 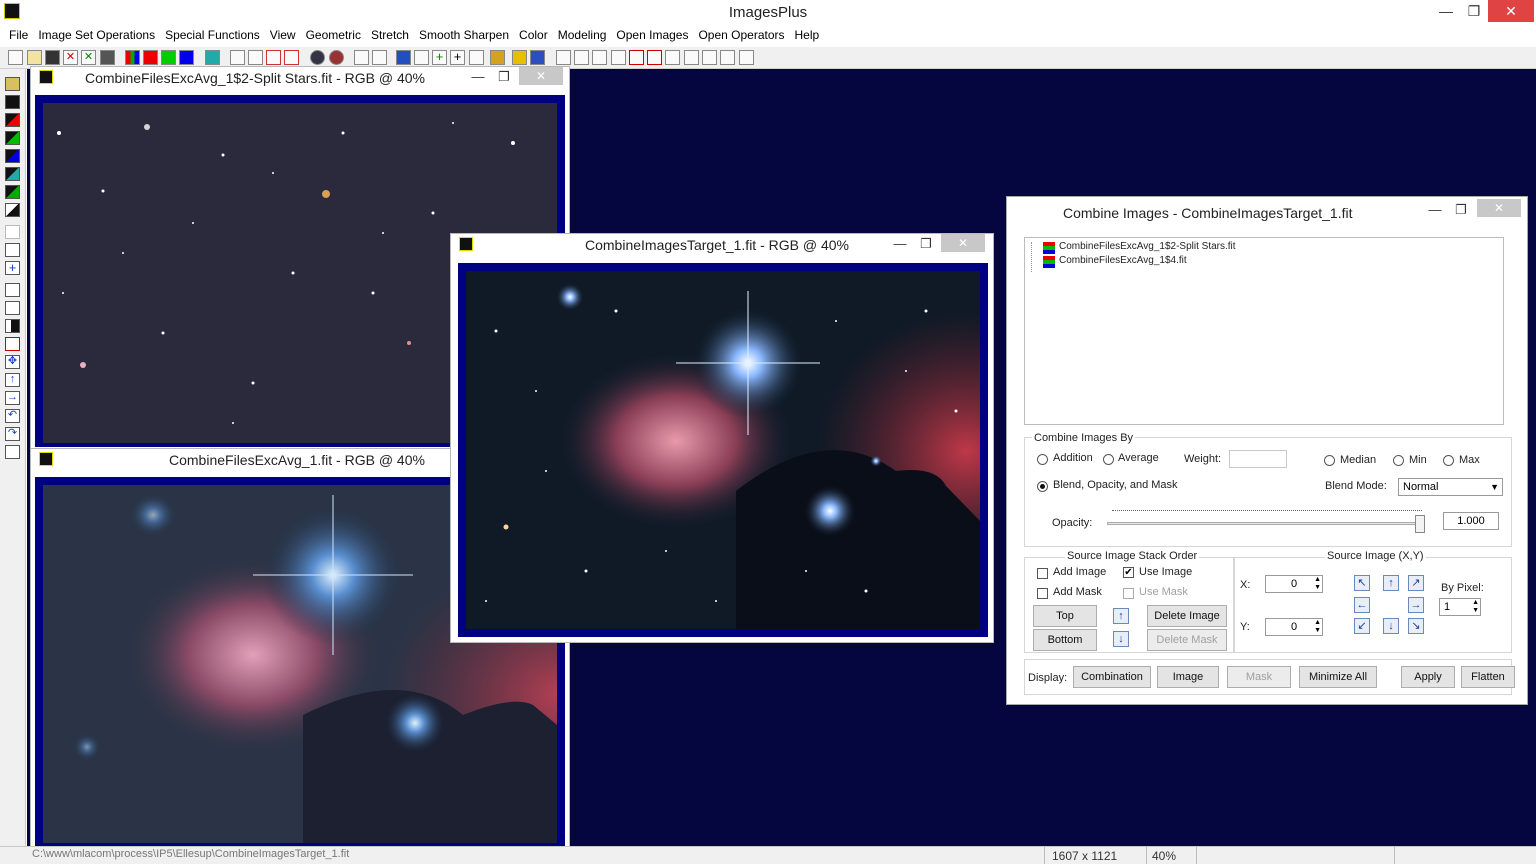 What do you see at coordinates (12, 308) in the screenshot?
I see `levels-icon` at bounding box center [12, 308].